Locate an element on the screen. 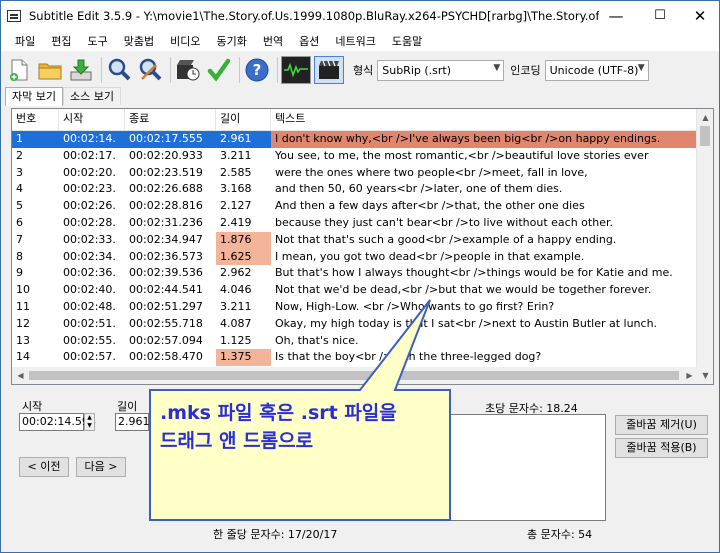 The height and width of the screenshot is (553, 720). menu-options: 옵션 is located at coordinates (309, 41).